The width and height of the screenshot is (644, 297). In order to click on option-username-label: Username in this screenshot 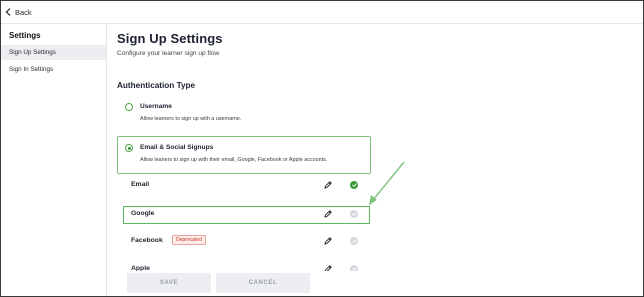, I will do `click(156, 106)`.